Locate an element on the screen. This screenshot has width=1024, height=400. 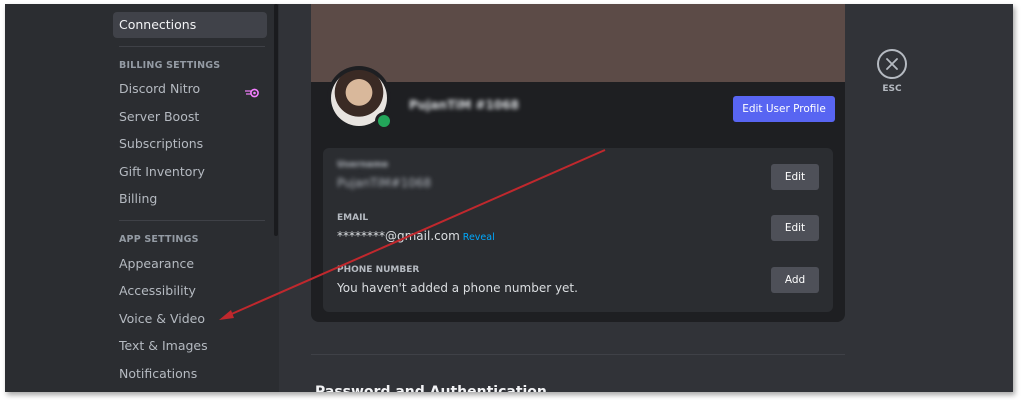
avatar-ring is located at coordinates (360, 98).